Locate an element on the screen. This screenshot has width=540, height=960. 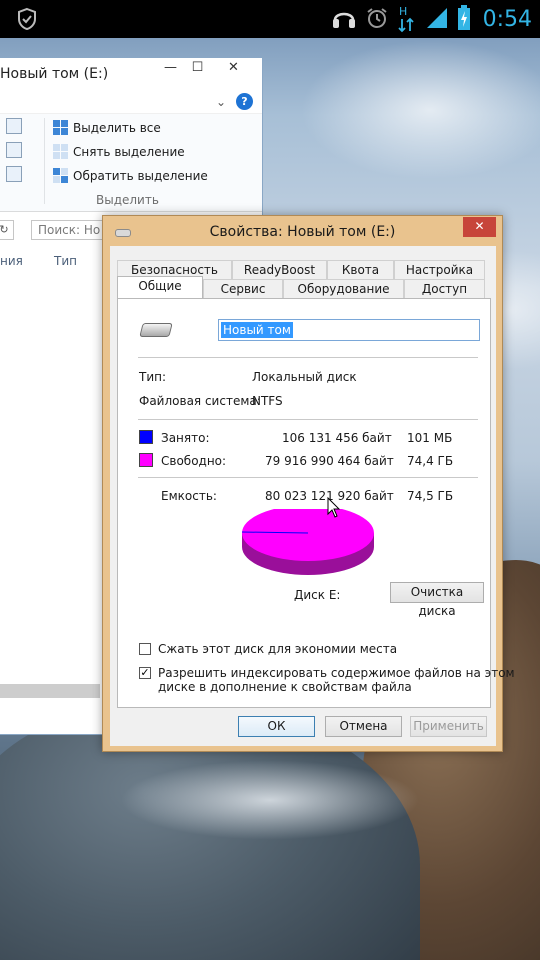
android-status-bar: H 0:54 is located at coordinates (270, 19).